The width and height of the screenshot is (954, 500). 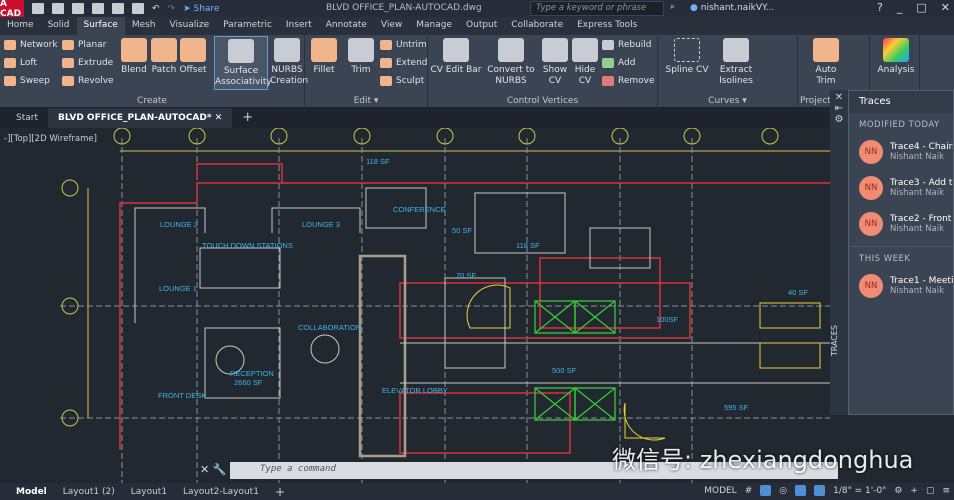 What do you see at coordinates (27, 118) in the screenshot?
I see `tab-start: Start` at bounding box center [27, 118].